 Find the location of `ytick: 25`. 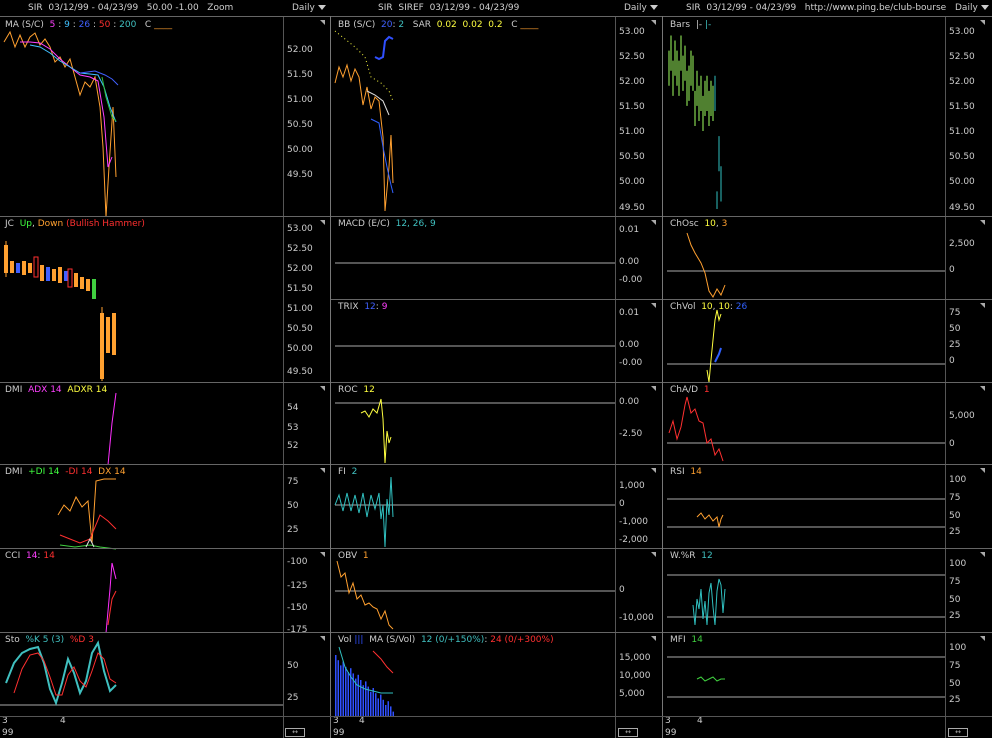

ytick: 25 is located at coordinates (293, 698).